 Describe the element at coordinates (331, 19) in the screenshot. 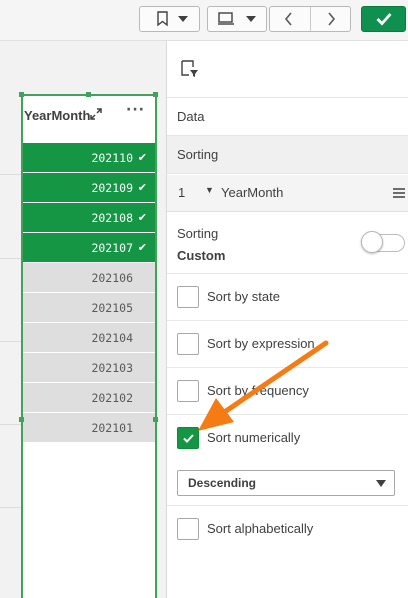

I see `chevron-right-icon` at that location.